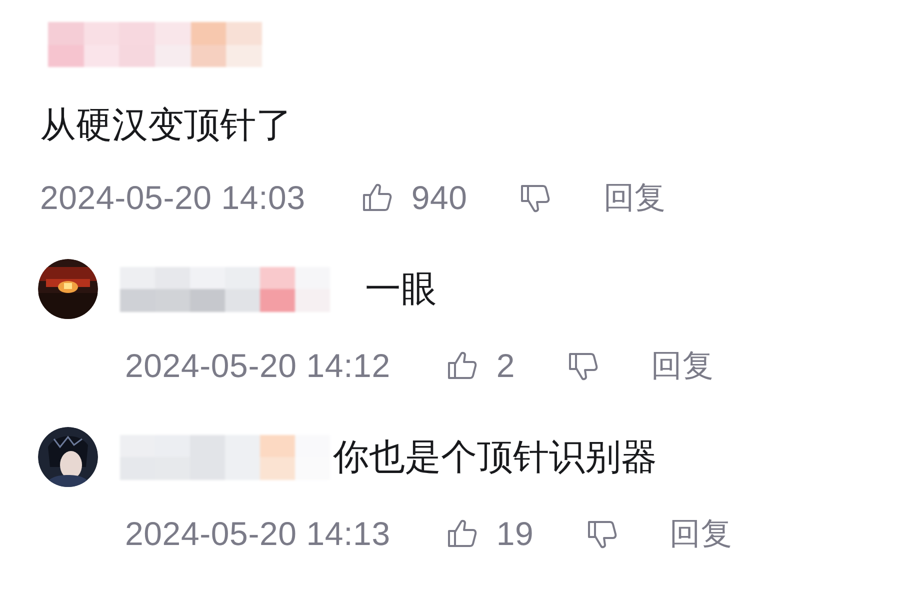 The width and height of the screenshot is (910, 598). I want to click on like-count: 2, so click(506, 366).